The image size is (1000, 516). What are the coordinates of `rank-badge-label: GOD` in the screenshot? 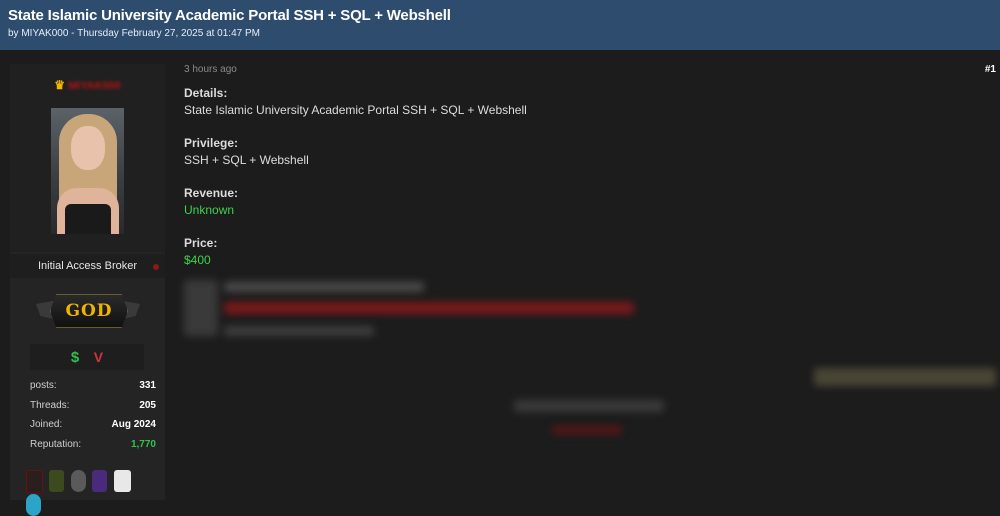 It's located at (89, 311).